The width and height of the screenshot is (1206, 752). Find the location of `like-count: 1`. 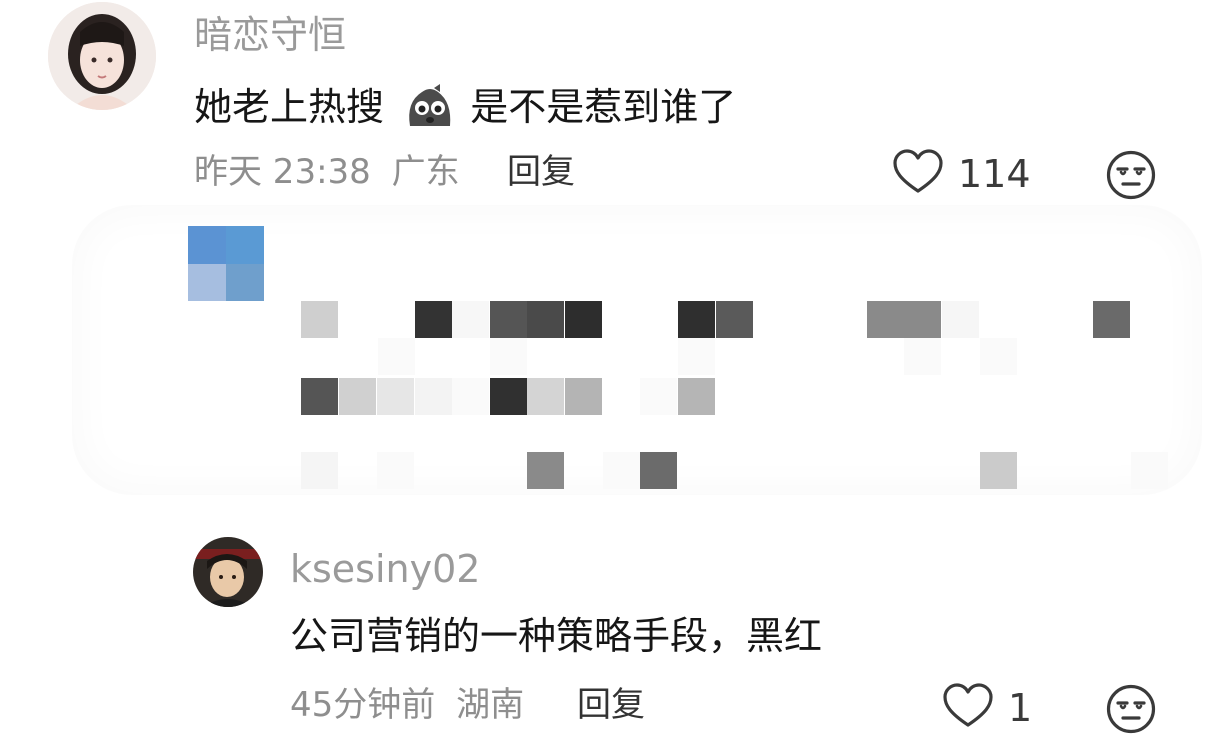

like-count: 1 is located at coordinates (1020, 708).